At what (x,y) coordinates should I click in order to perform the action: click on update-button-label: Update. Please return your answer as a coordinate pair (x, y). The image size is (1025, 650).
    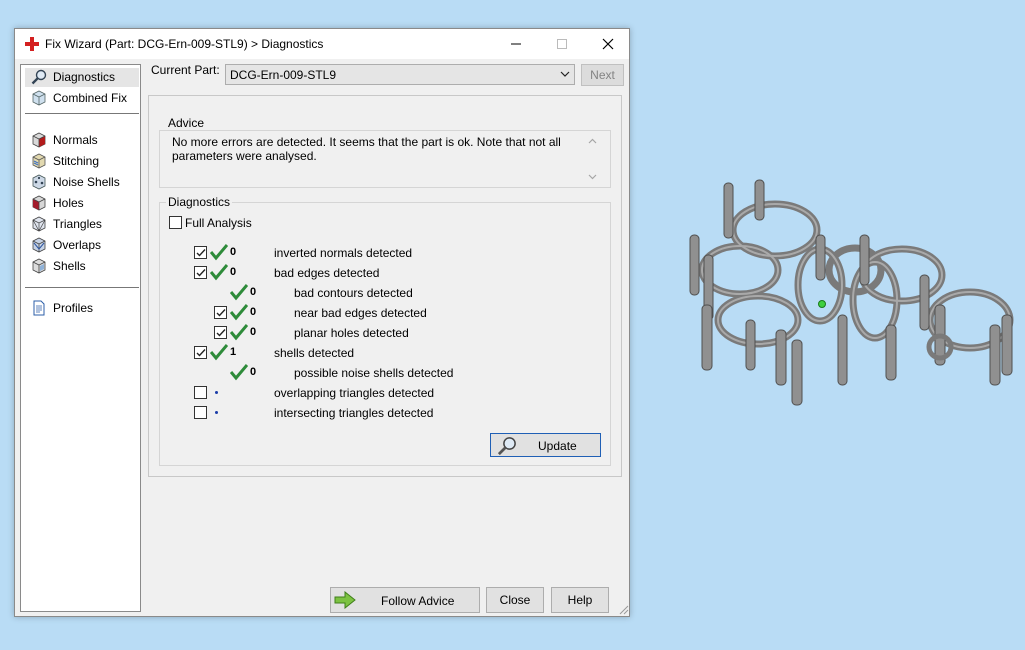
    Looking at the image, I should click on (557, 446).